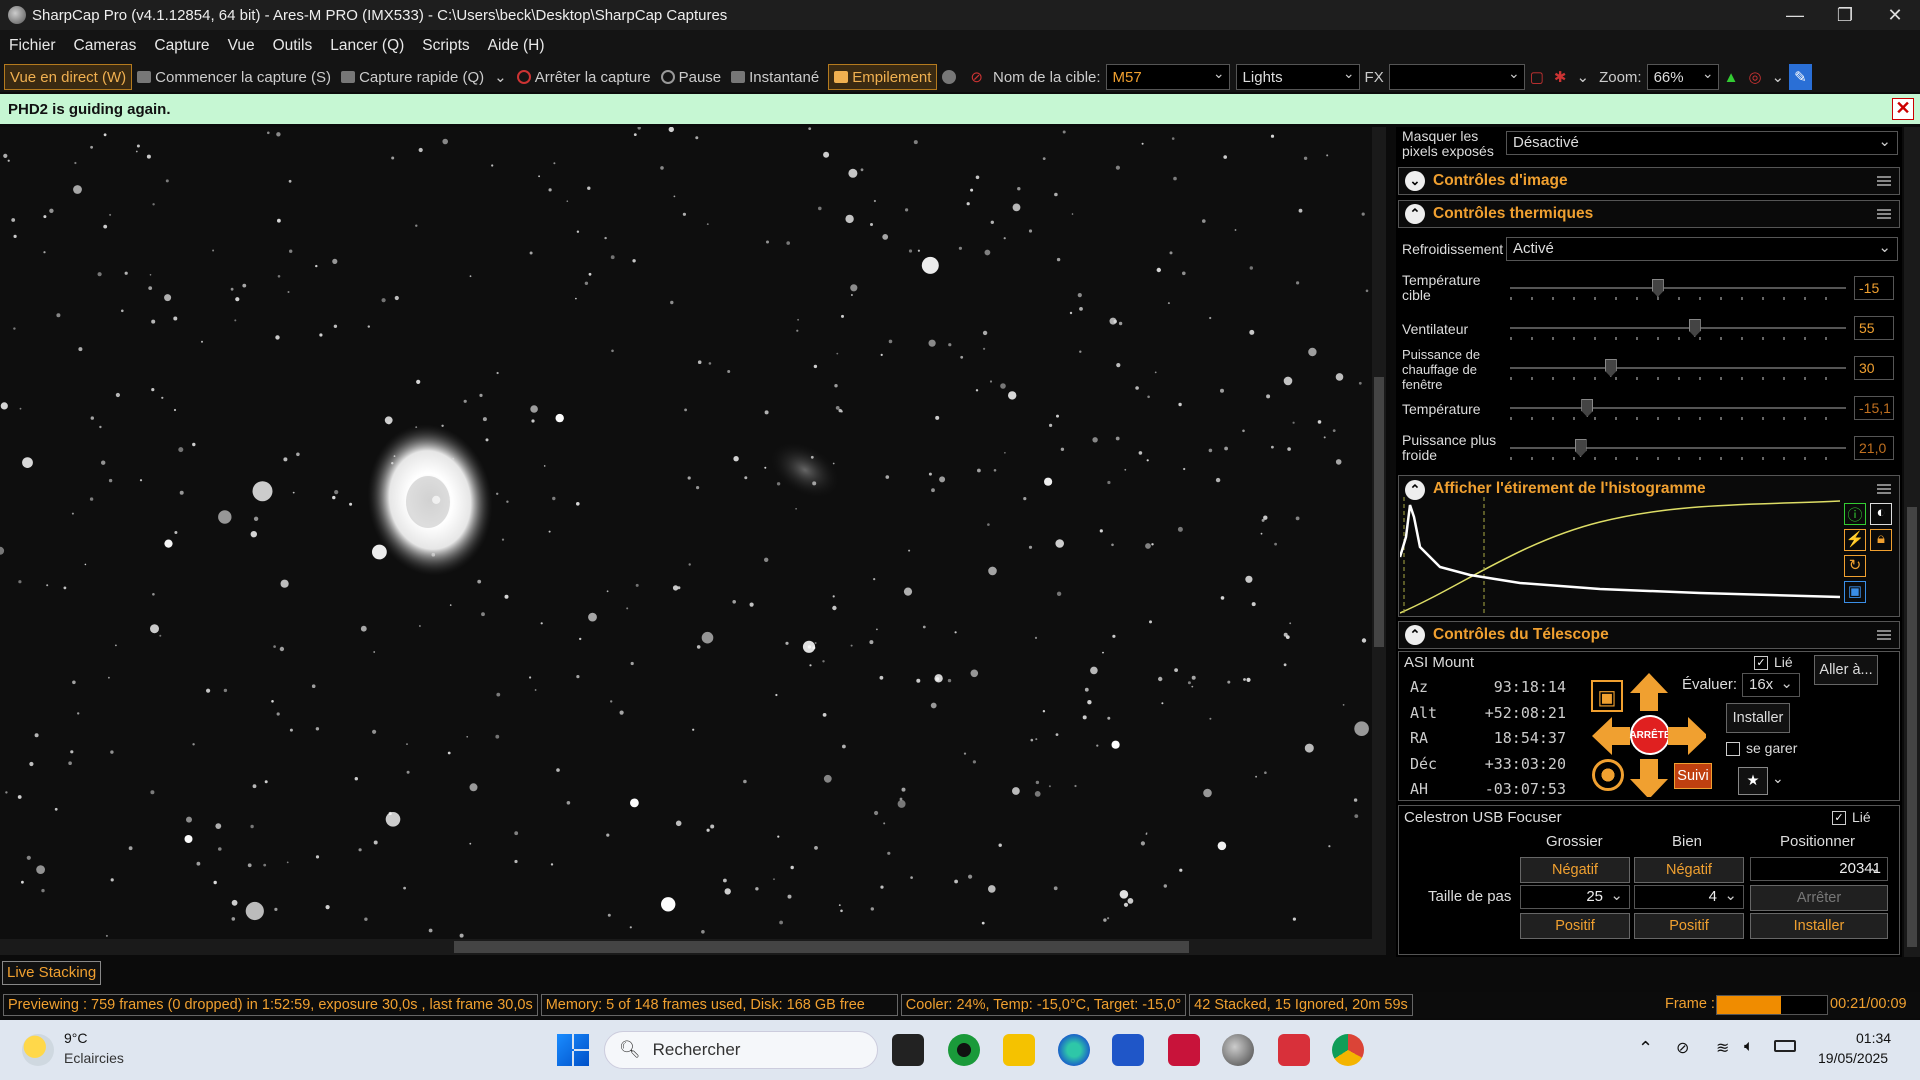 This screenshot has height=1080, width=1920. Describe the element at coordinates (1608, 775) in the screenshot. I see `sun-icon` at that location.